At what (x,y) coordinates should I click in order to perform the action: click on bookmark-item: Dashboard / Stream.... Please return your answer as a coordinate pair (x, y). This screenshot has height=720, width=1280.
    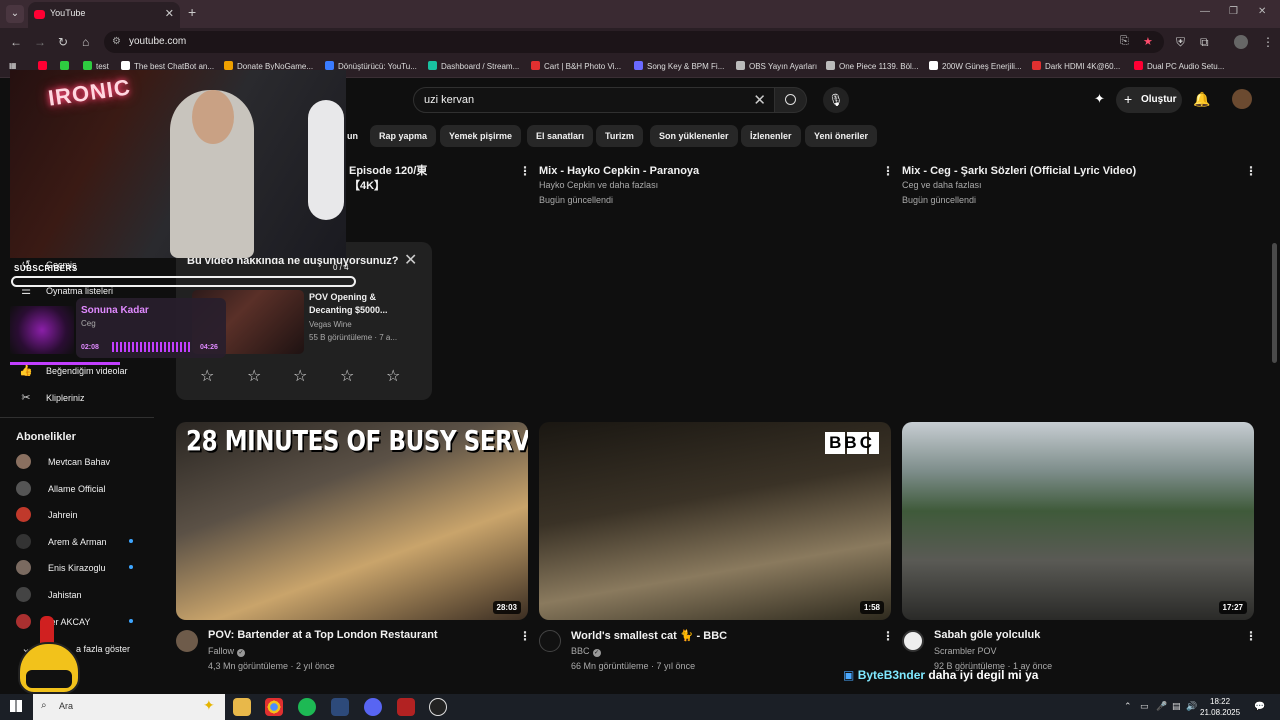
    Looking at the image, I should click on (473, 66).